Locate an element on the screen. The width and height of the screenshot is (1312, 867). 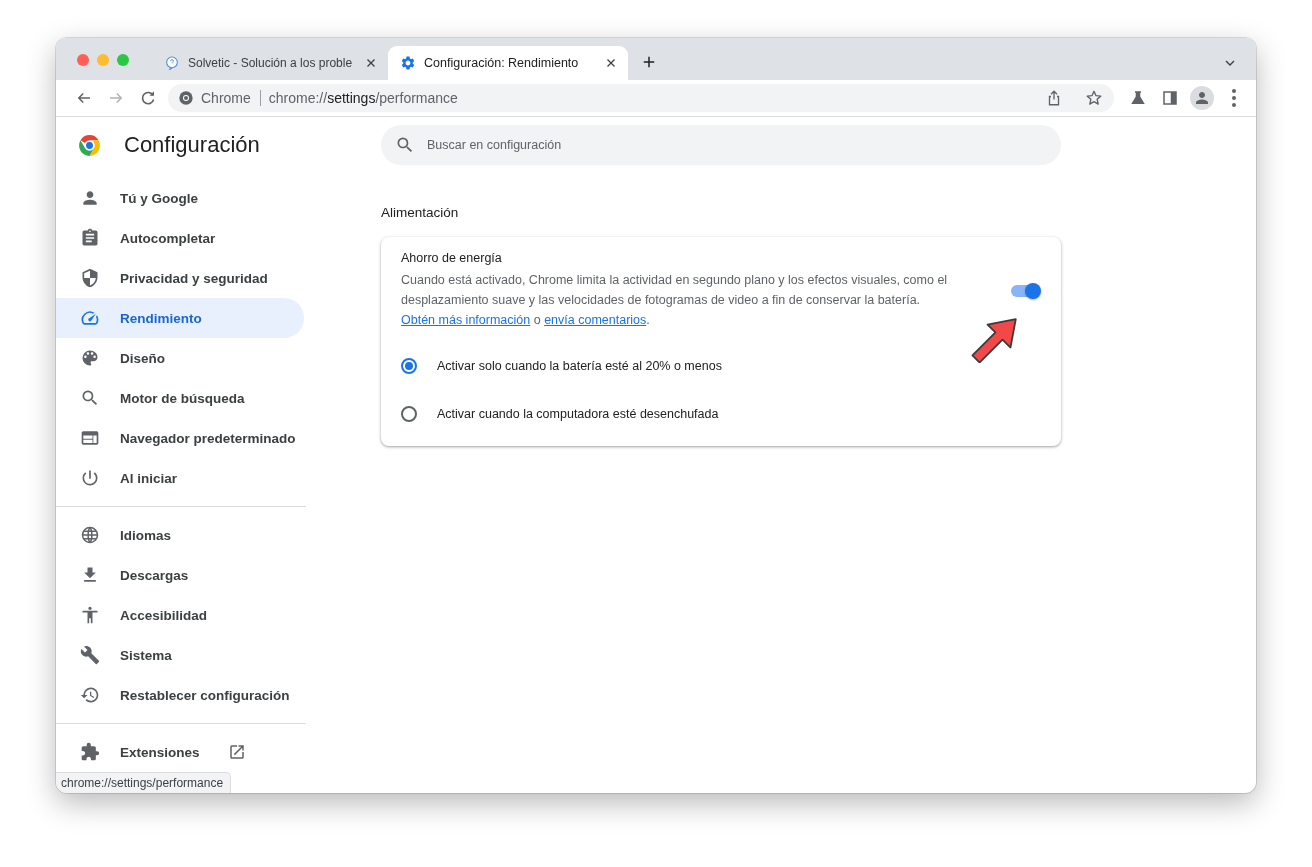
sidebar-item: Accesibilidad is located at coordinates (180, 615).